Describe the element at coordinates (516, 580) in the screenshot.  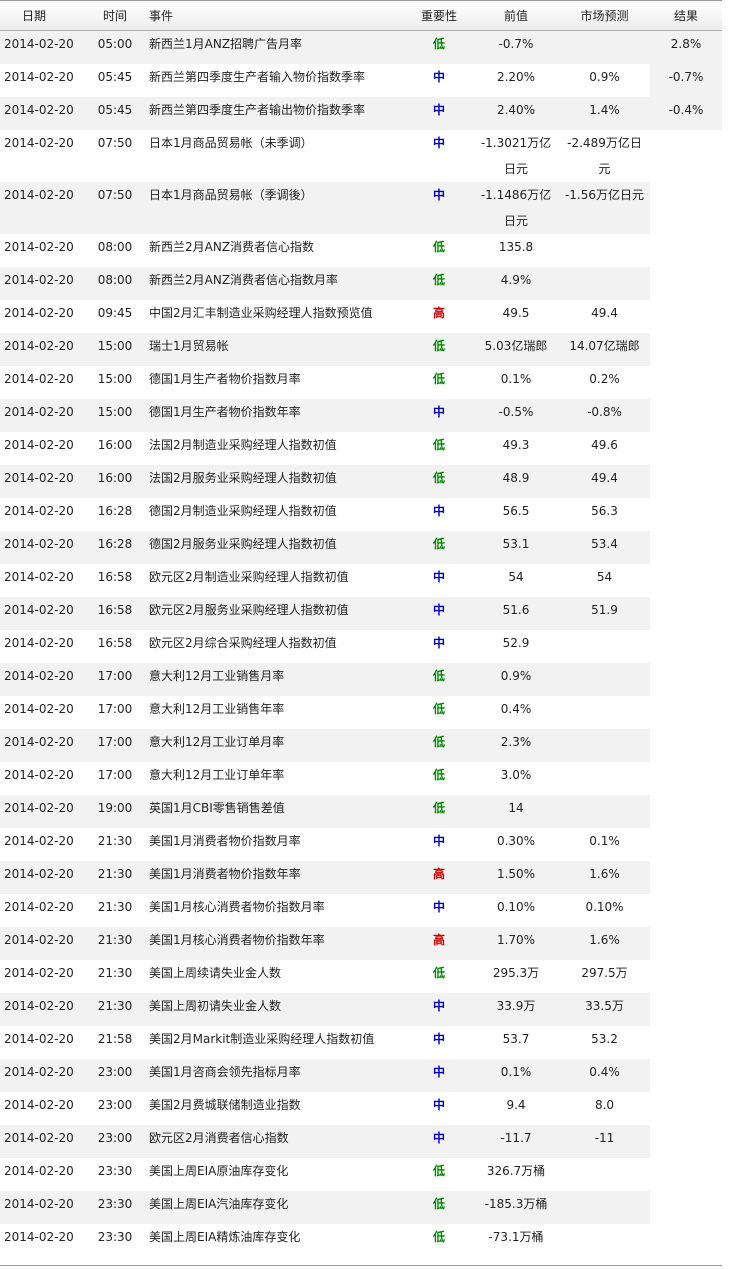
I see `cell-previous: 54` at that location.